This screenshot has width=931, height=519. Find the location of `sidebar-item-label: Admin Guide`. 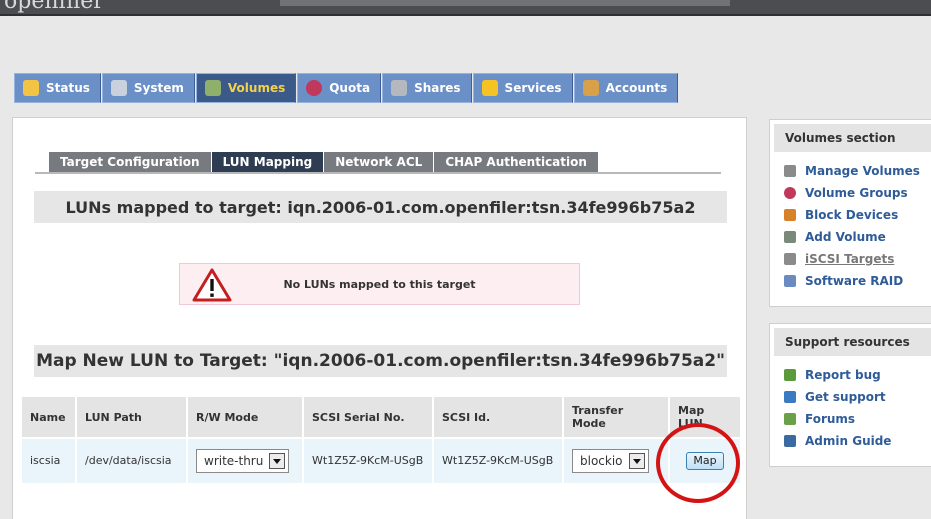

sidebar-item-label: Admin Guide is located at coordinates (848, 441).